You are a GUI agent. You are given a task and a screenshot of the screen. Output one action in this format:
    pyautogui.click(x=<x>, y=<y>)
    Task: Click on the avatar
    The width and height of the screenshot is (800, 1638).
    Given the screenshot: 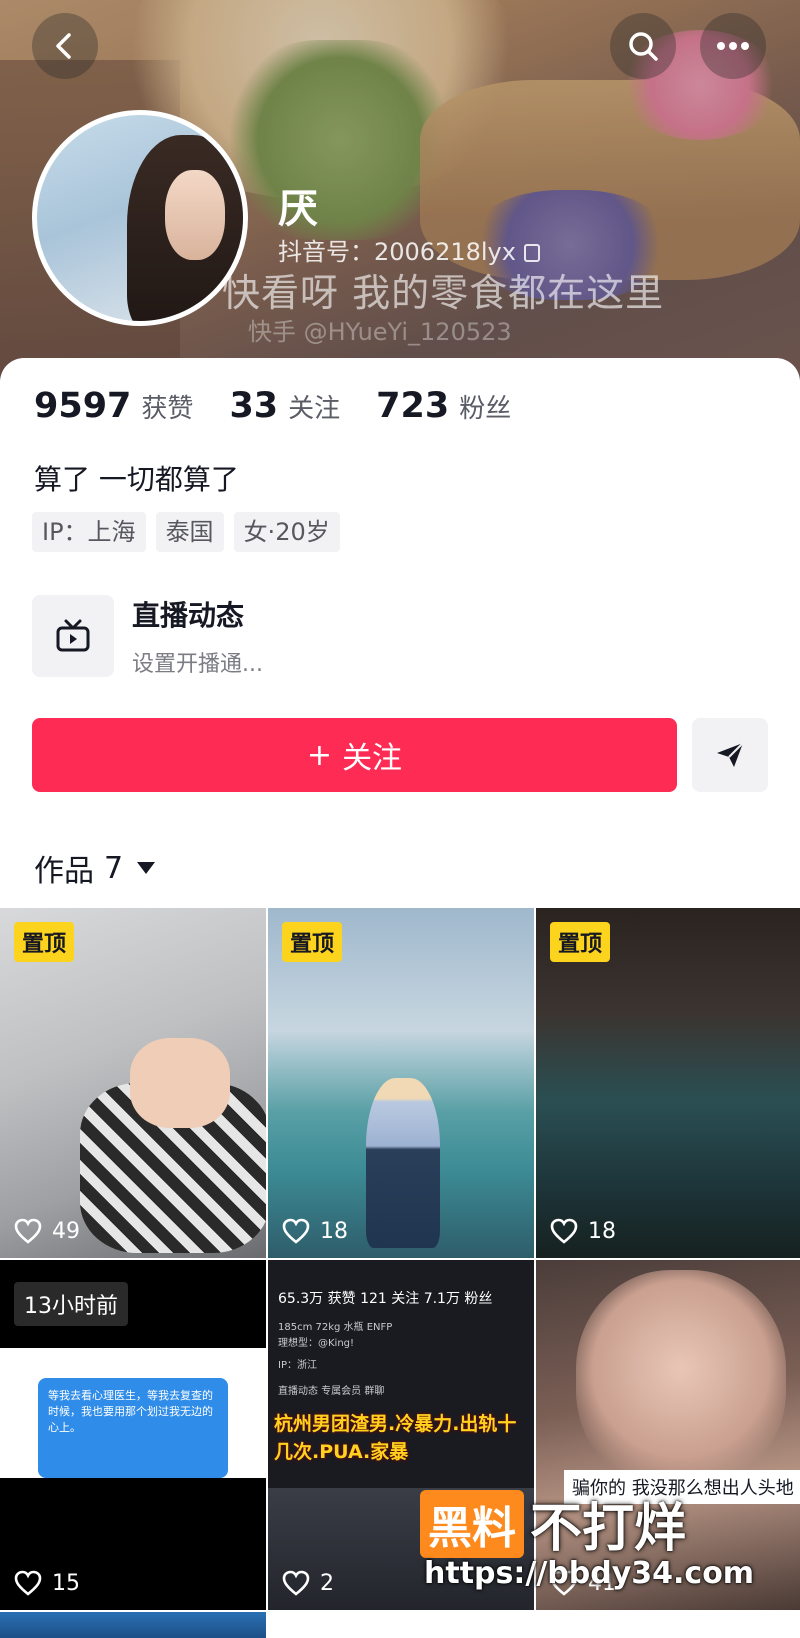 What is the action you would take?
    pyautogui.click(x=140, y=218)
    